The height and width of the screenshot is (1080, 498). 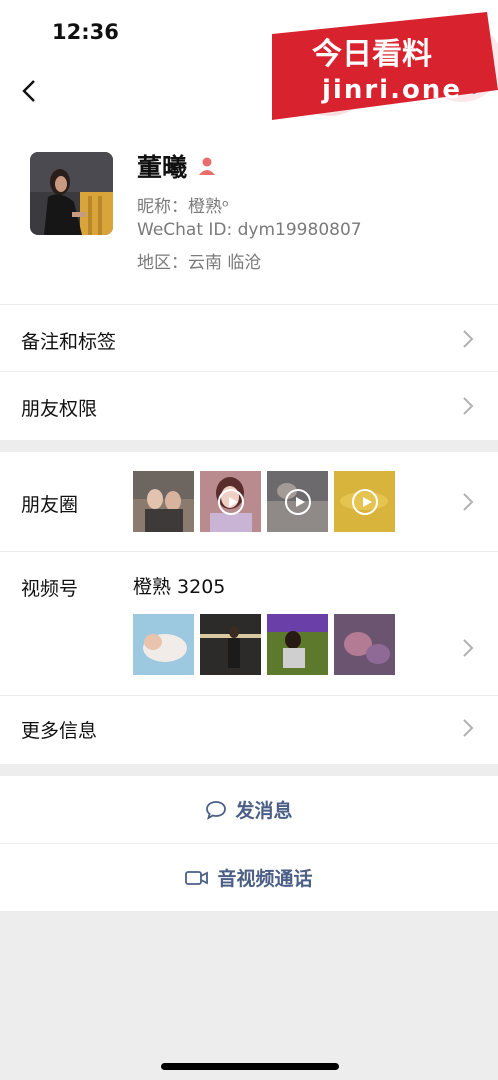 I want to click on region: 地区：云南 临沧, so click(x=199, y=263).